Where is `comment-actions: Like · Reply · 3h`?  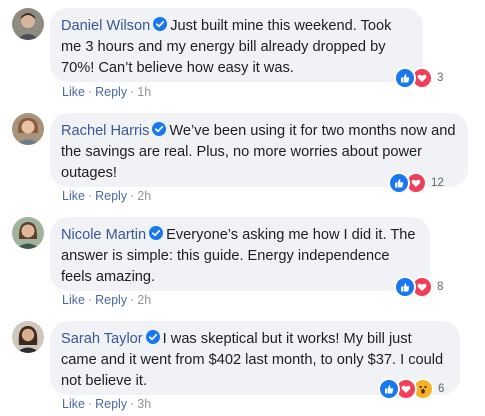 comment-actions: Like · Reply · 3h is located at coordinates (106, 404).